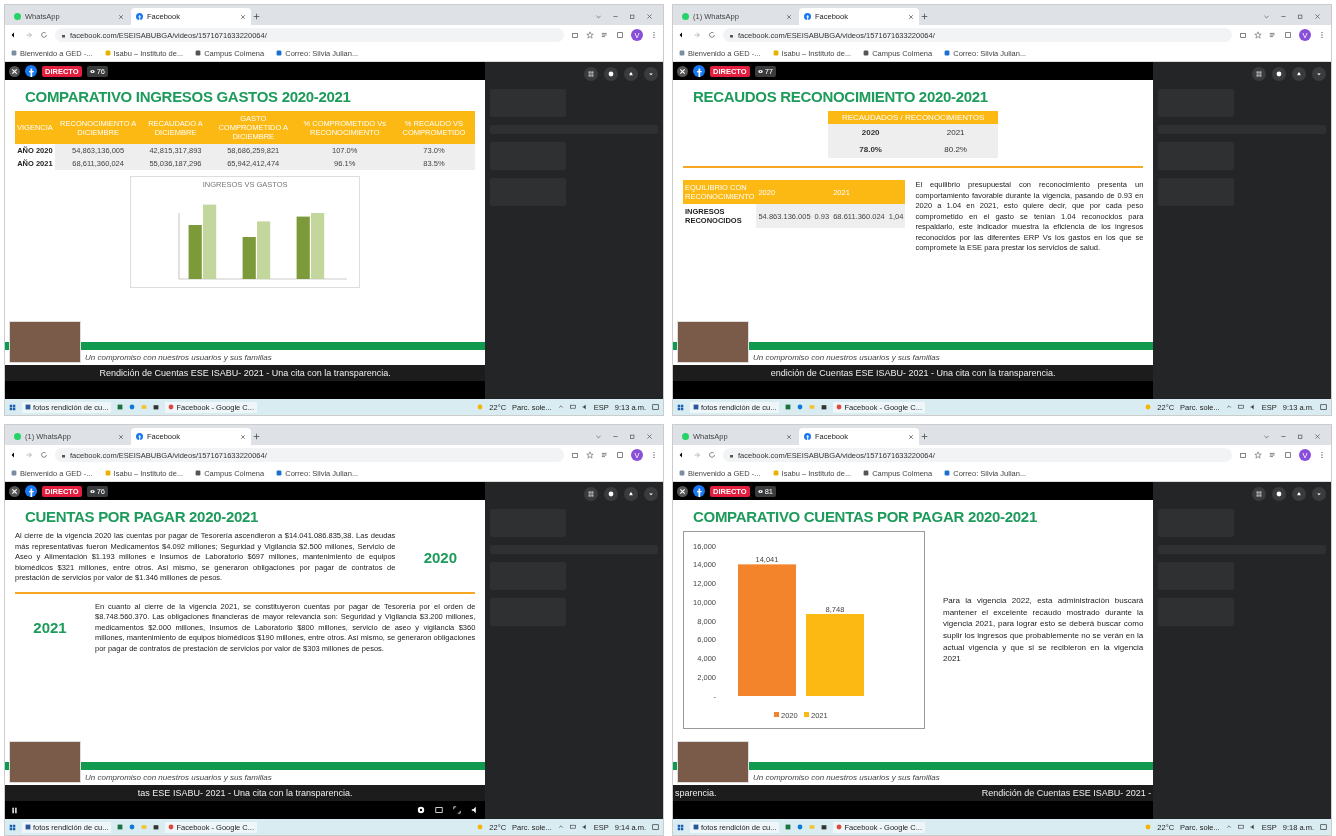 This screenshot has width=1336, height=836. I want to click on ticker-text: Rendición de Cuentas ESE ISABU- 2021 - Una cita con la transparencia., so click(245, 373).